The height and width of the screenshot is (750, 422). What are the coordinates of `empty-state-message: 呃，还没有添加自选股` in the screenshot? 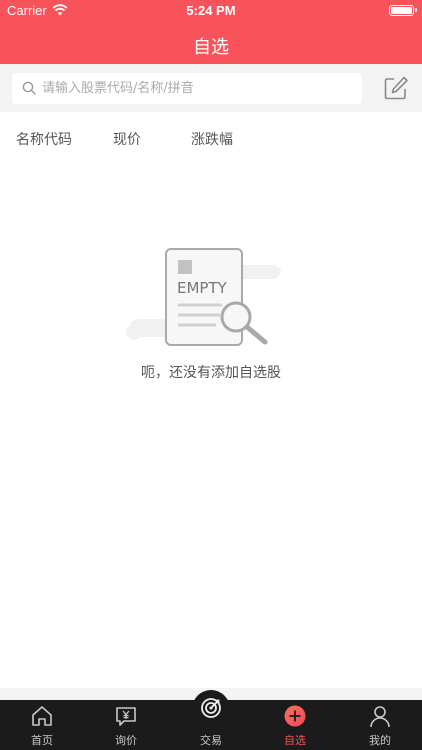 It's located at (211, 373).